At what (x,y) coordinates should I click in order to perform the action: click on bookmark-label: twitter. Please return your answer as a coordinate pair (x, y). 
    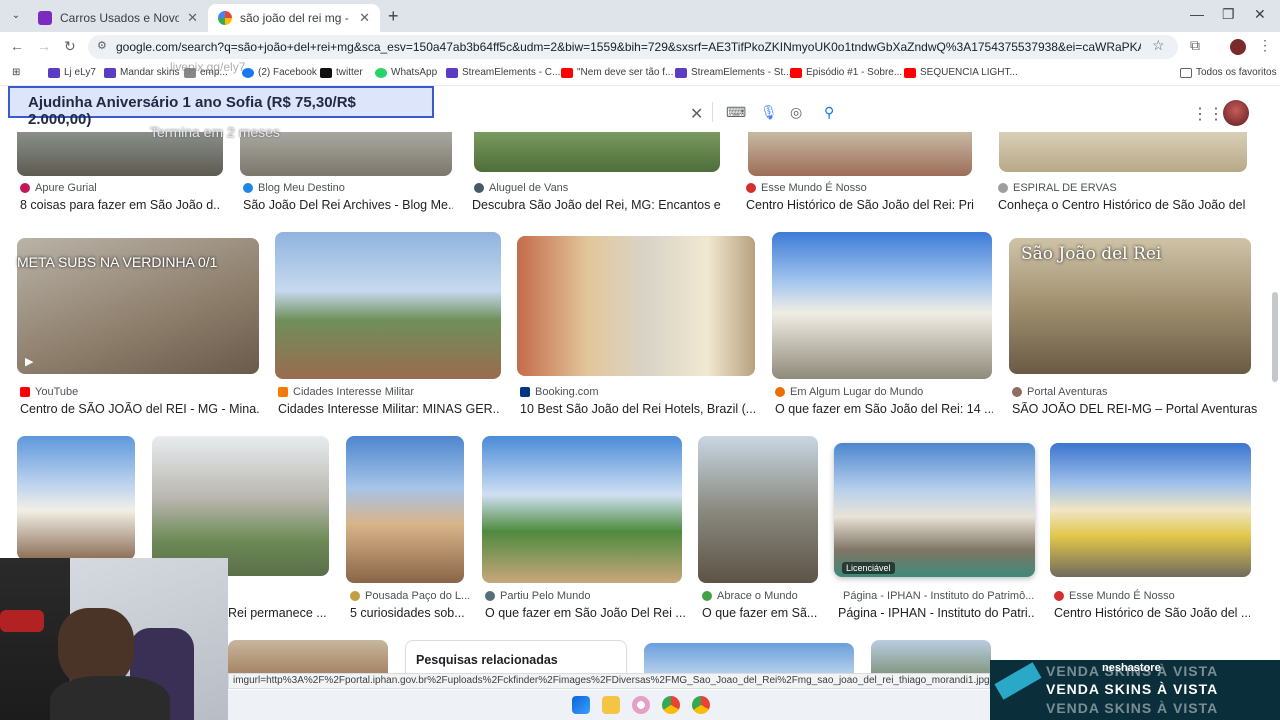
    Looking at the image, I should click on (349, 72).